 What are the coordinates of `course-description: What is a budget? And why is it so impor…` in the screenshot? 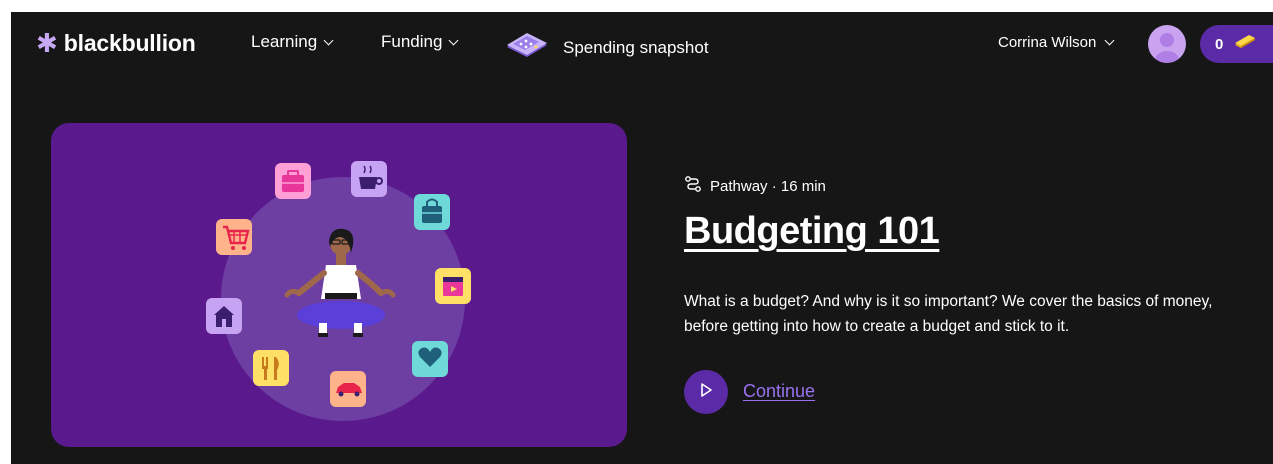 It's located at (948, 314).